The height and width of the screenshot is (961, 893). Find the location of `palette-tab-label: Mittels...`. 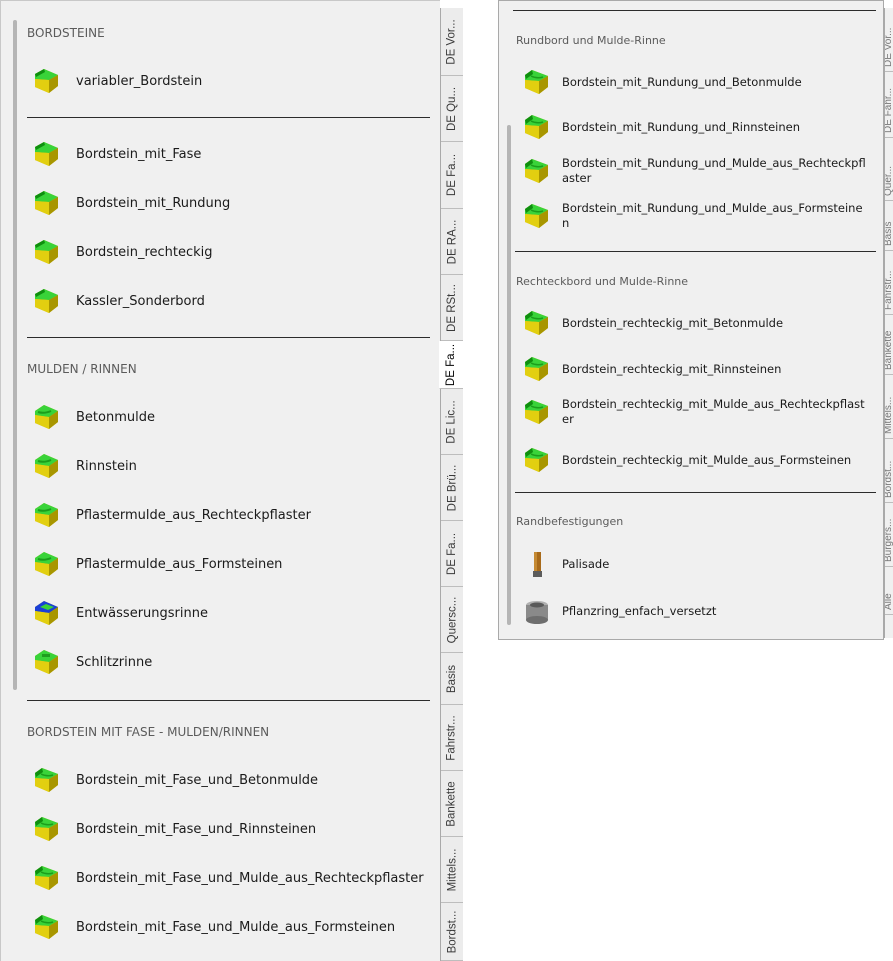

palette-tab-label: Mittels... is located at coordinates (889, 415).